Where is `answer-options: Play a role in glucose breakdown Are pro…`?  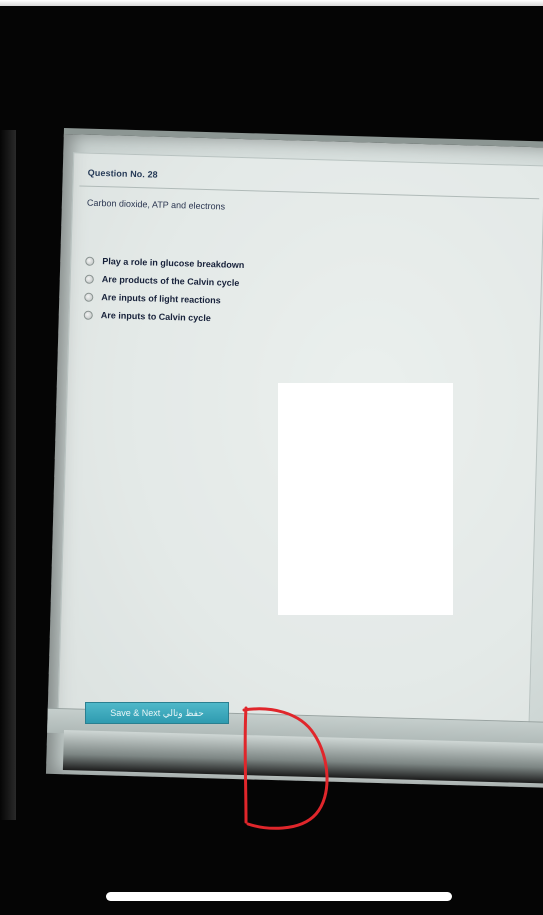
answer-options: Play a role in glucose breakdown Are pro… is located at coordinates (164, 290).